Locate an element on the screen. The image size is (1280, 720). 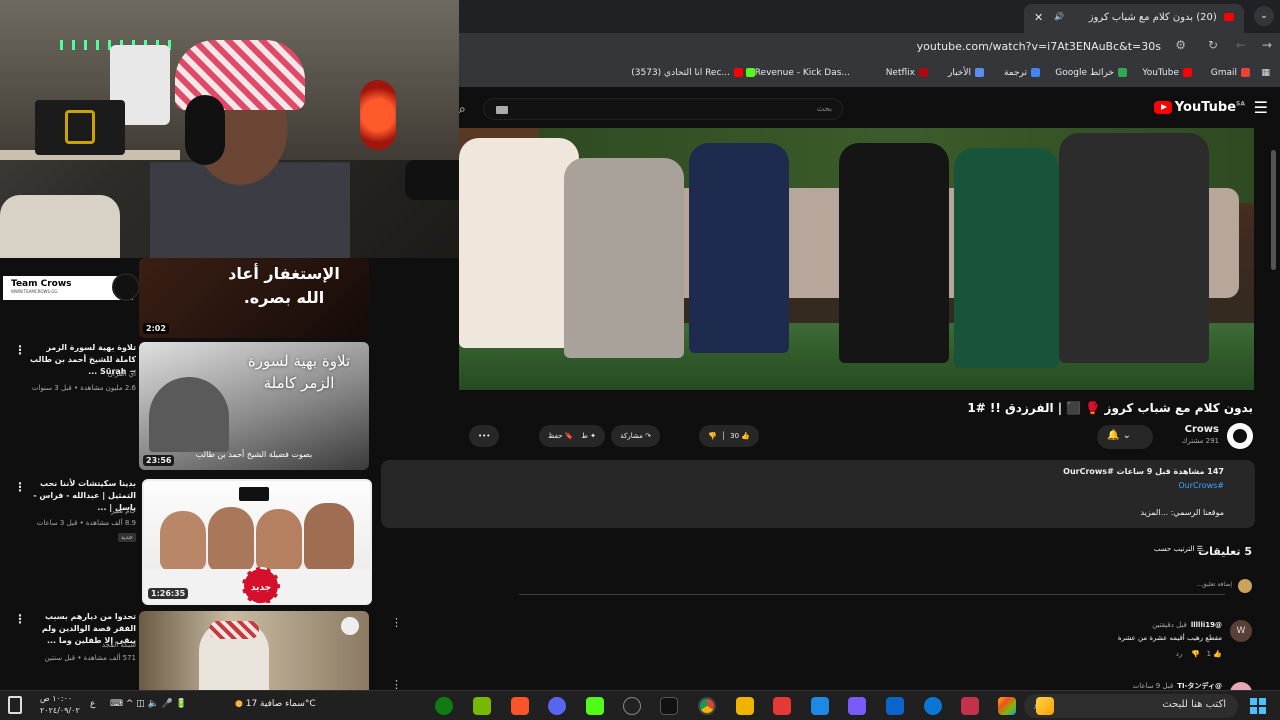
channel-name: Crows is located at coordinates (1202, 429).